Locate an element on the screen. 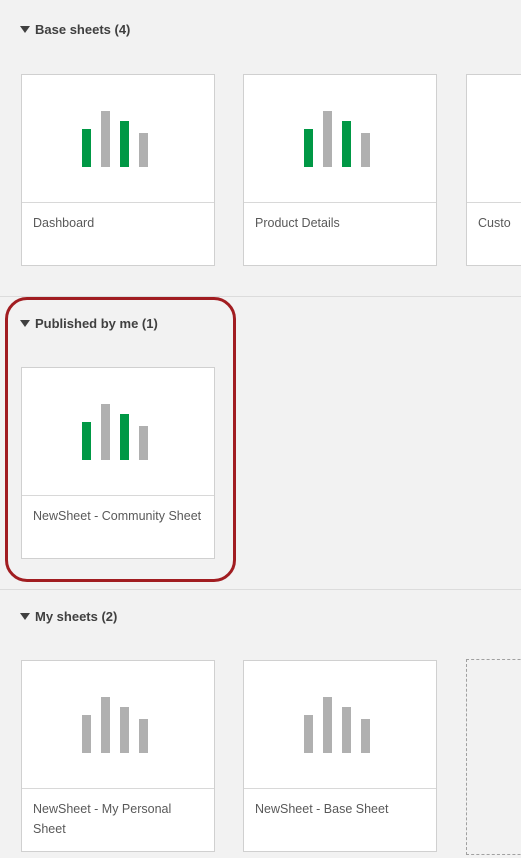  sheet-card-custo: Custo is located at coordinates (493, 170).